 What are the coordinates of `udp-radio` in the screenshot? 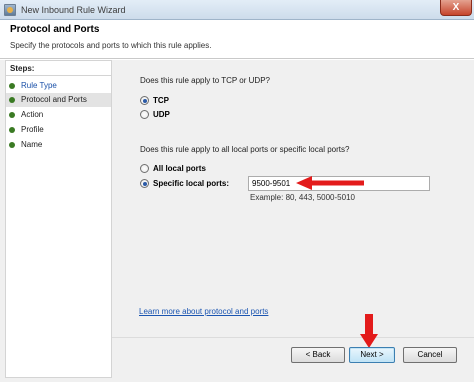 It's located at (144, 114).